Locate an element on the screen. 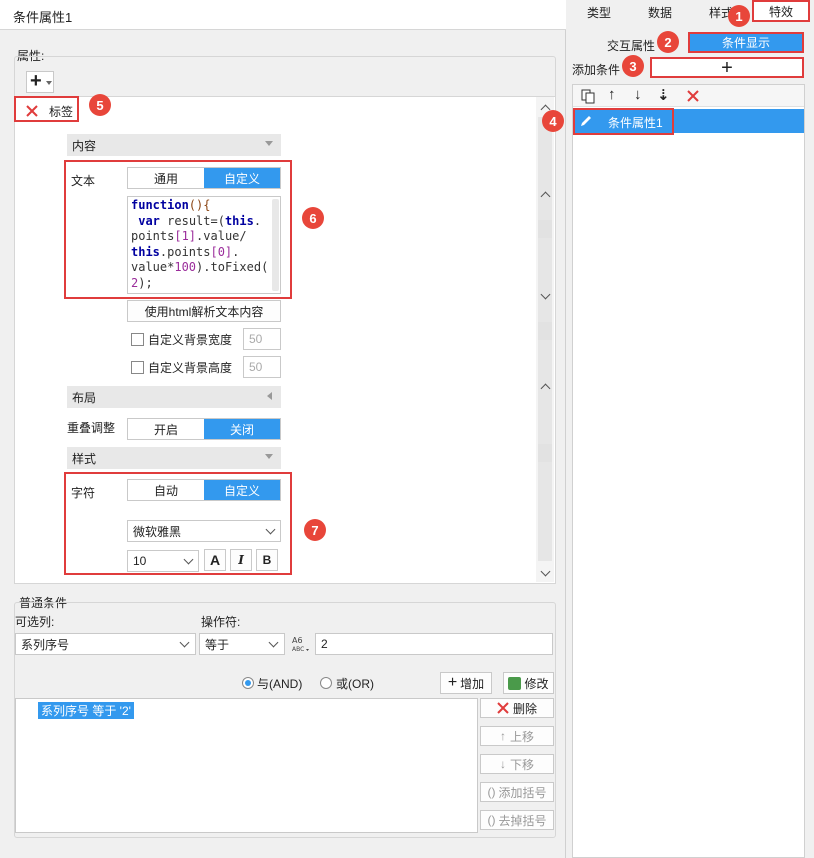  arrow-up-icon: ↑ is located at coordinates (502, 736).